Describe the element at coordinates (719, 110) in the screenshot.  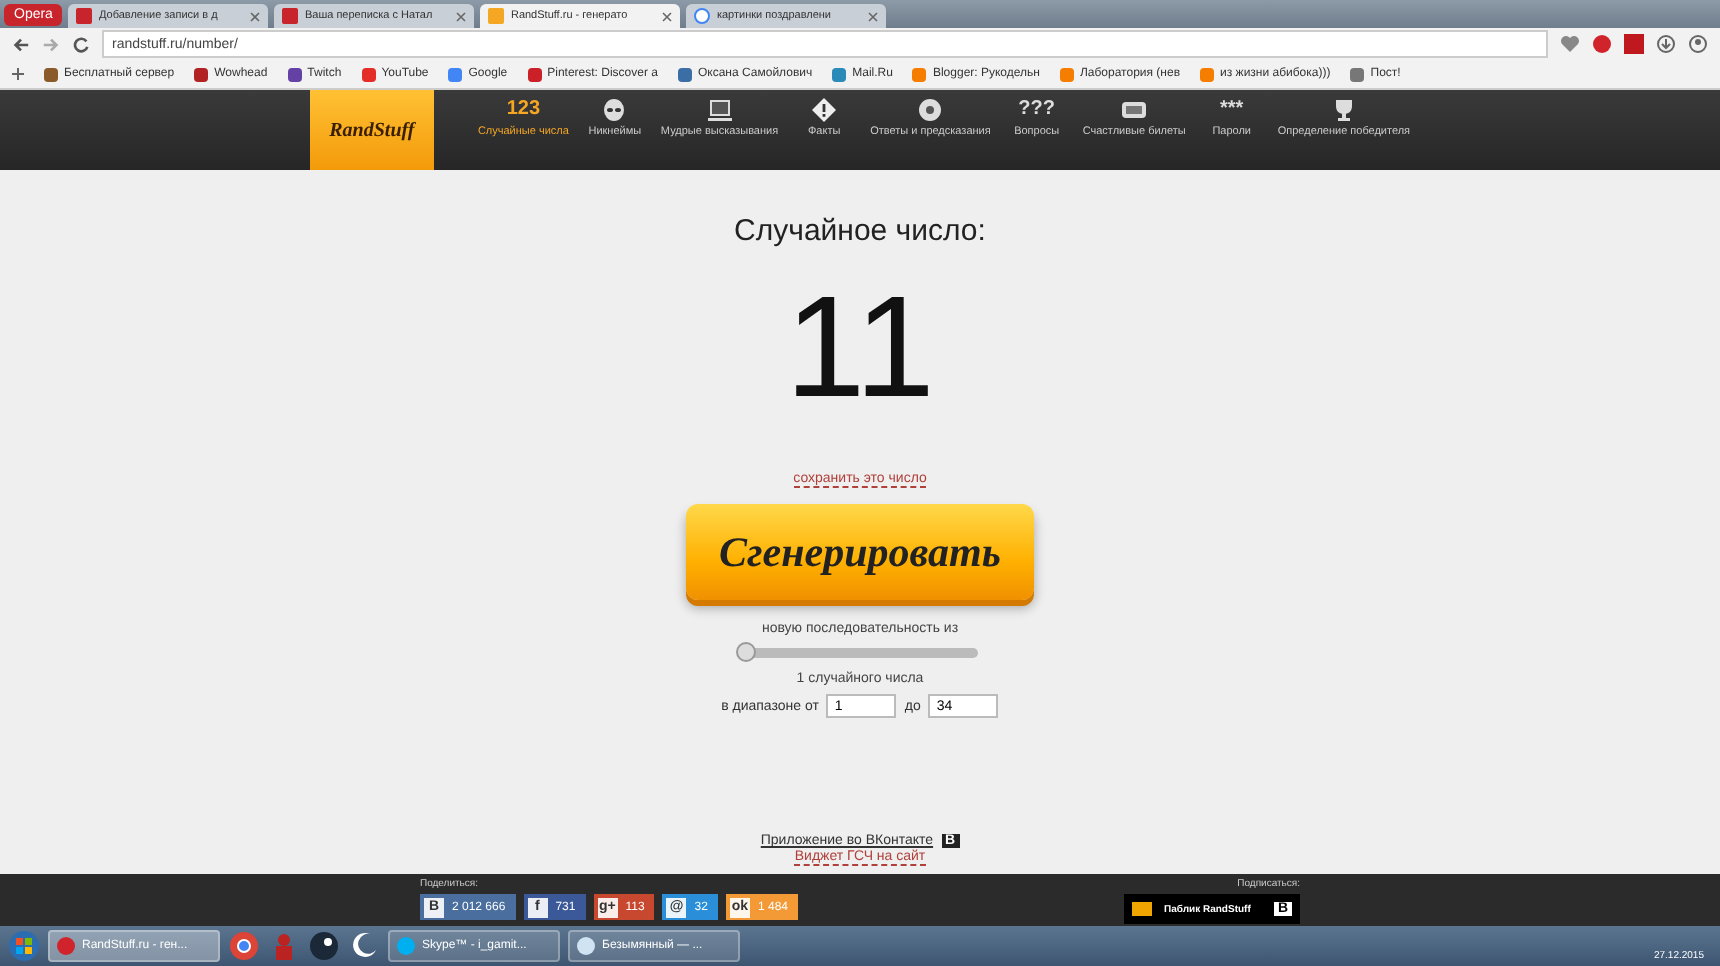
I see `monitor-icon` at that location.